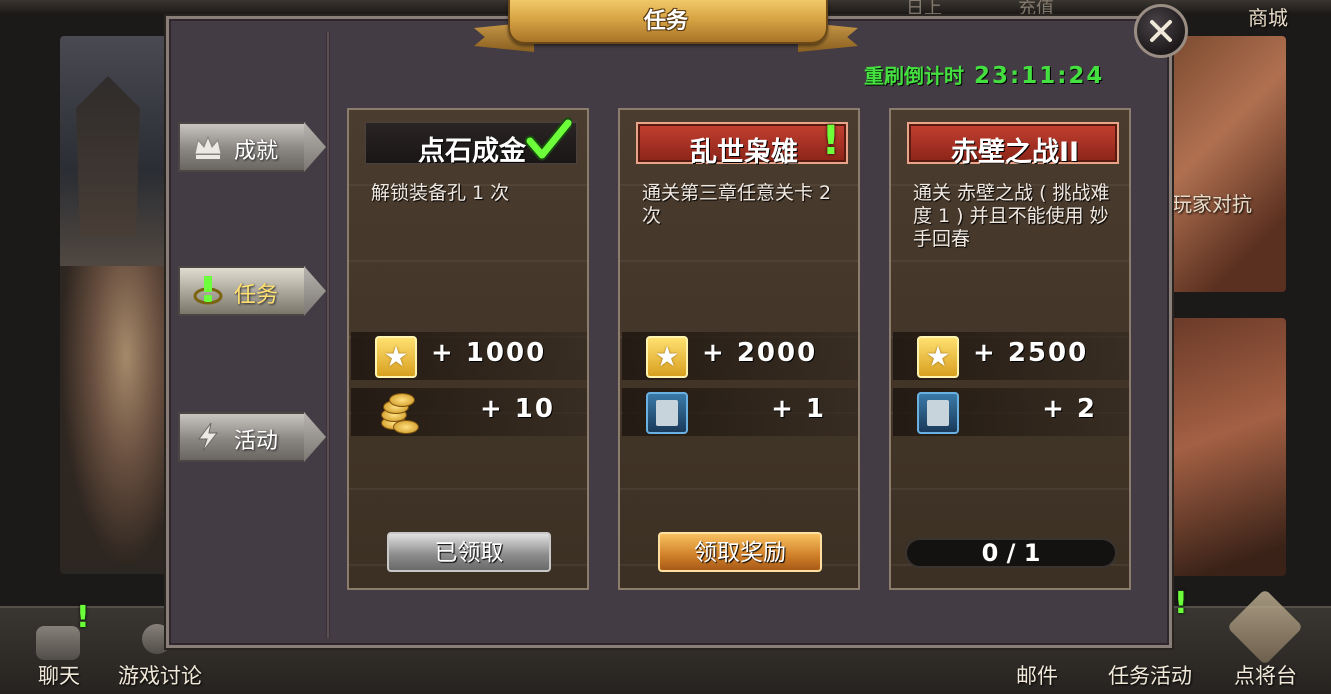 The image size is (1331, 694). I want to click on claimed-button: 已领取, so click(469, 552).